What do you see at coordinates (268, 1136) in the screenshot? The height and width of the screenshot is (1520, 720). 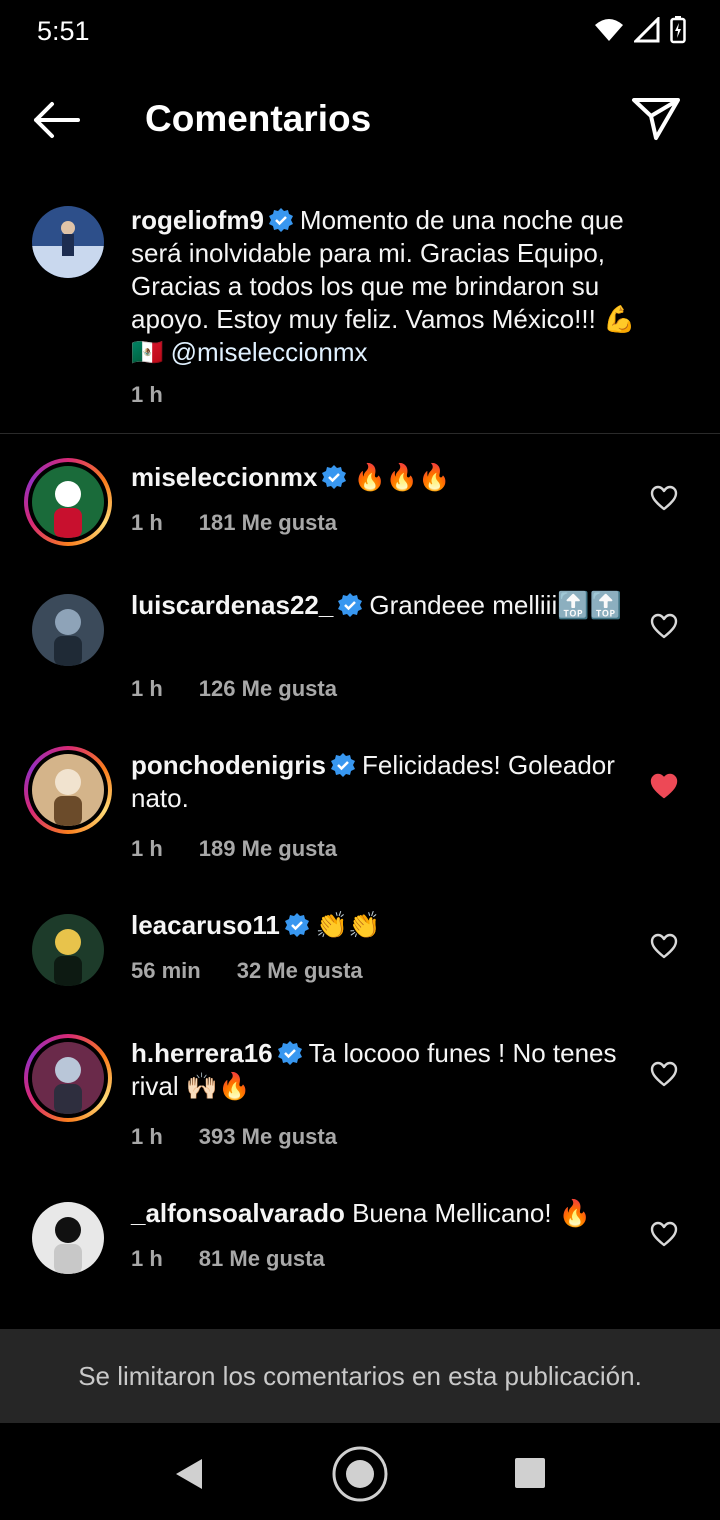 I see `comment-likes: 393 Me gusta` at bounding box center [268, 1136].